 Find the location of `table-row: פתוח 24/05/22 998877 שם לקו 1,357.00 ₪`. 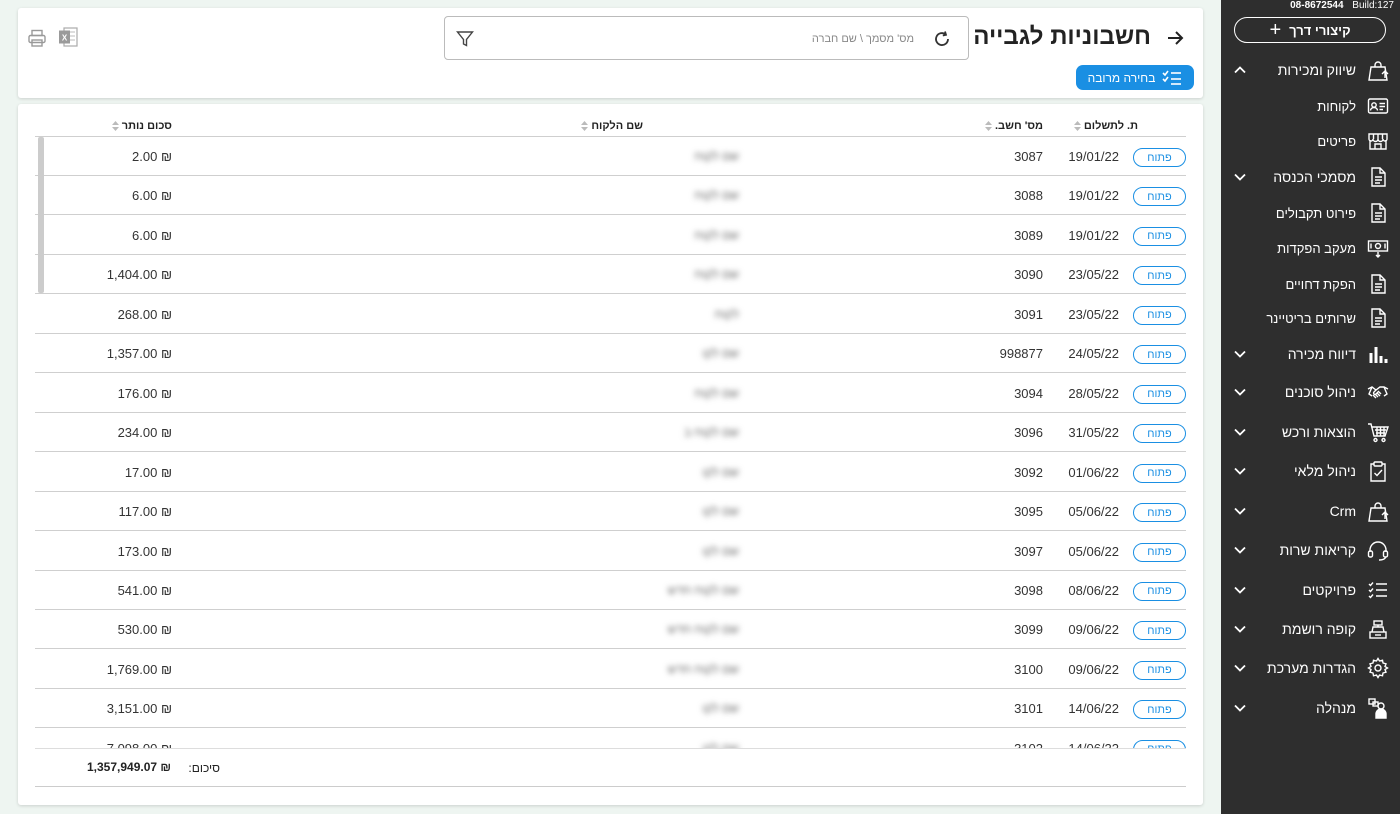

table-row: פתוח 24/05/22 998877 שם לקו 1,357.00 ₪ is located at coordinates (610, 354).